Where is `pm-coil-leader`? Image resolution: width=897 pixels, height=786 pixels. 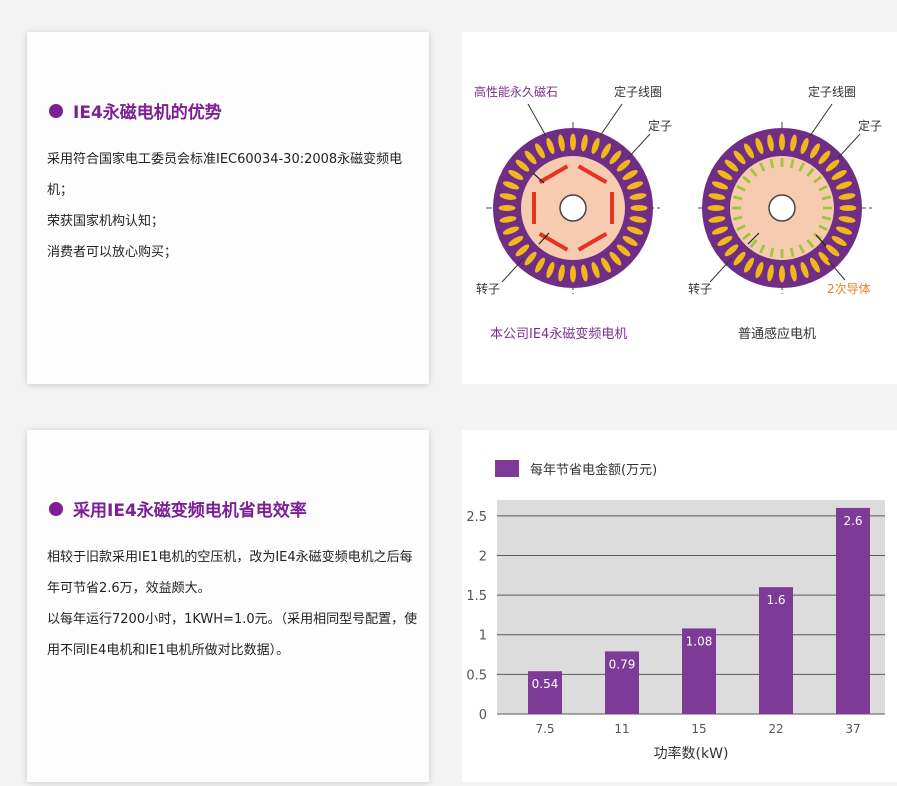
pm-coil-leader is located at coordinates (611, 120).